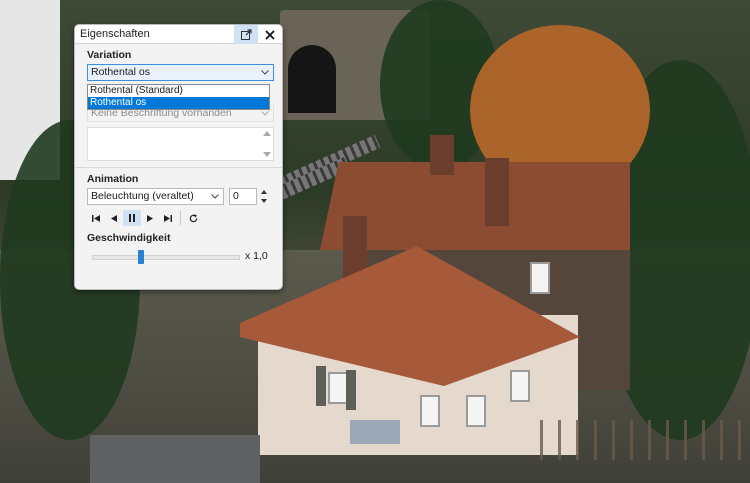 The image size is (750, 483). Describe the element at coordinates (180, 72) in the screenshot. I see `variation-select: Rothental os` at that location.